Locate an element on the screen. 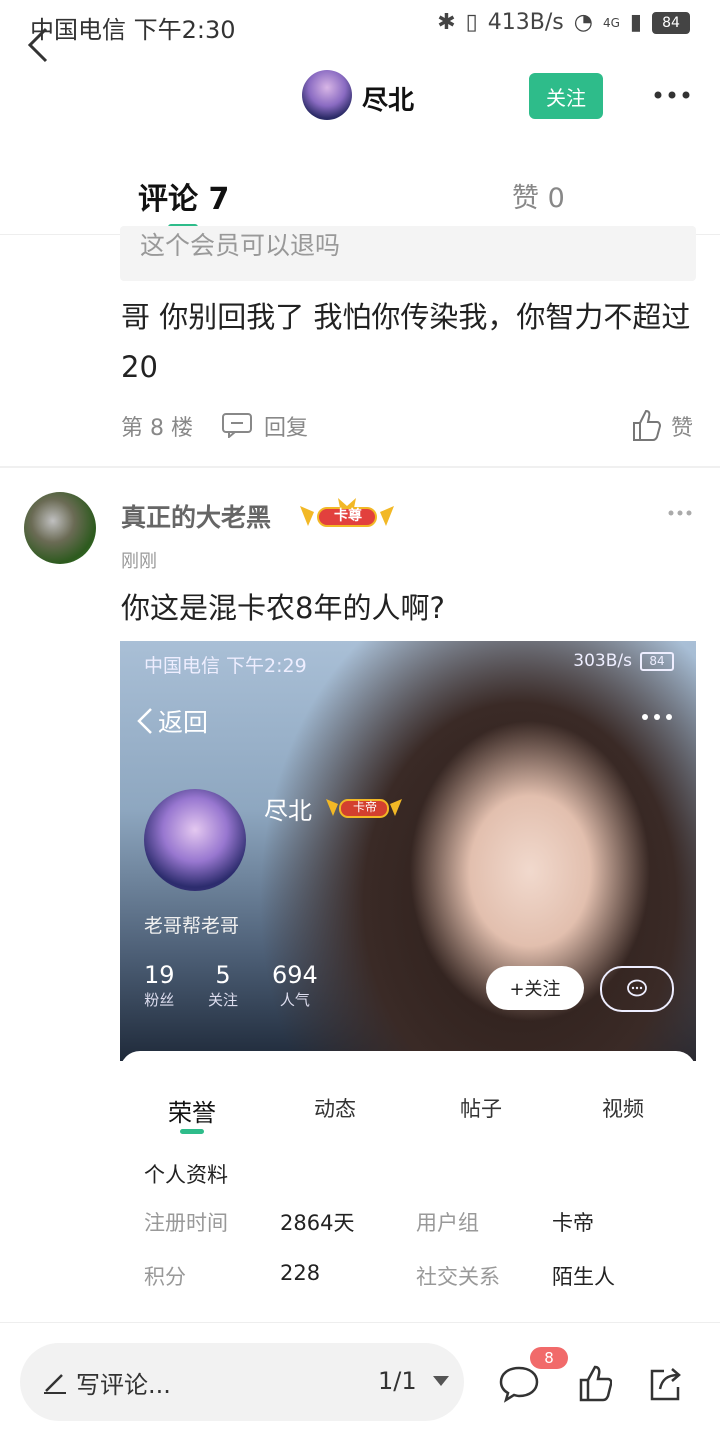  field-label: 社交关系 is located at coordinates (458, 1277).